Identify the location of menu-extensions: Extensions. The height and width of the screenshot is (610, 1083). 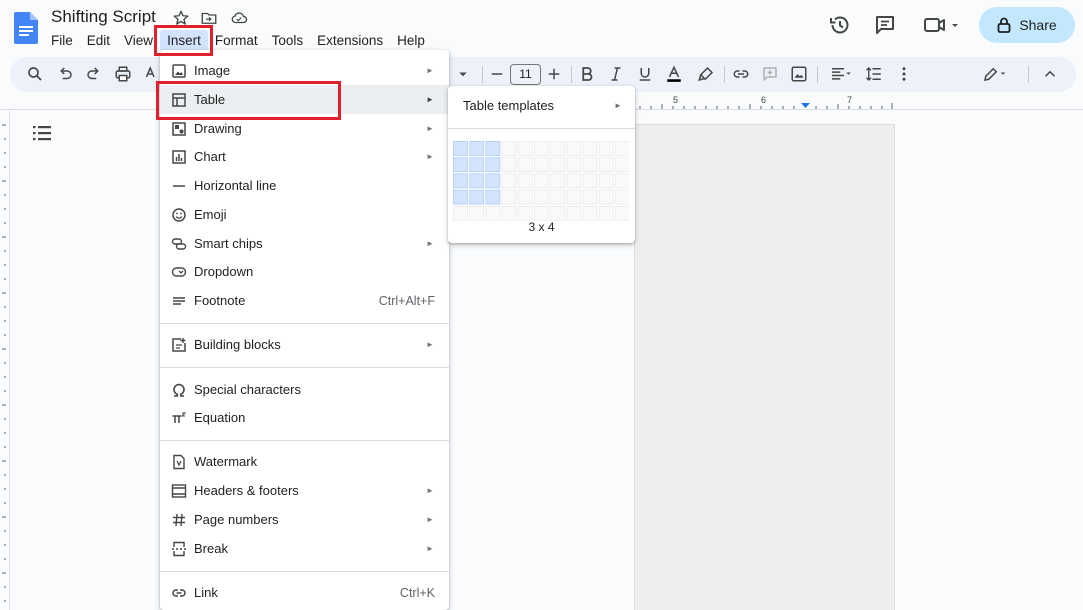
(350, 41).